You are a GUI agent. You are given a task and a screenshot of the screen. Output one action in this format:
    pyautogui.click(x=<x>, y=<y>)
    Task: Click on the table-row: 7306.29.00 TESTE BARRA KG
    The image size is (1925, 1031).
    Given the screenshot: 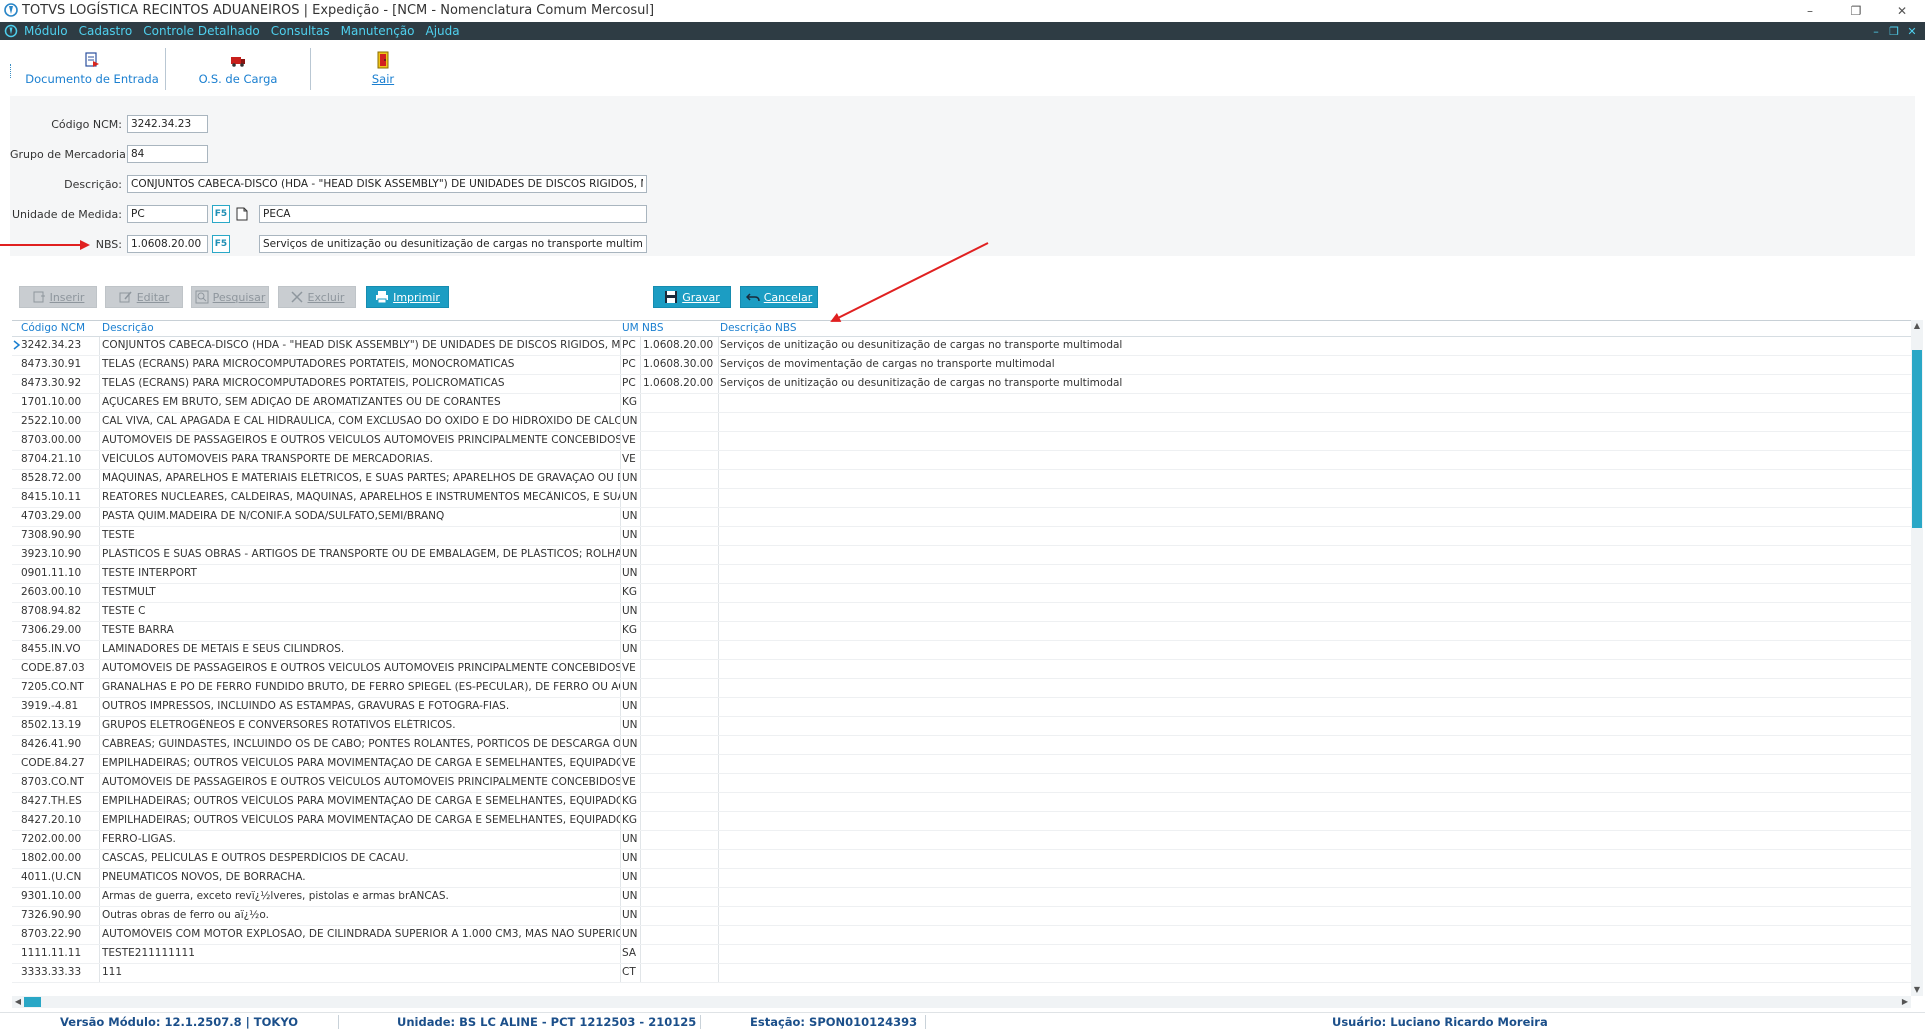 What is the action you would take?
    pyautogui.click(x=962, y=631)
    